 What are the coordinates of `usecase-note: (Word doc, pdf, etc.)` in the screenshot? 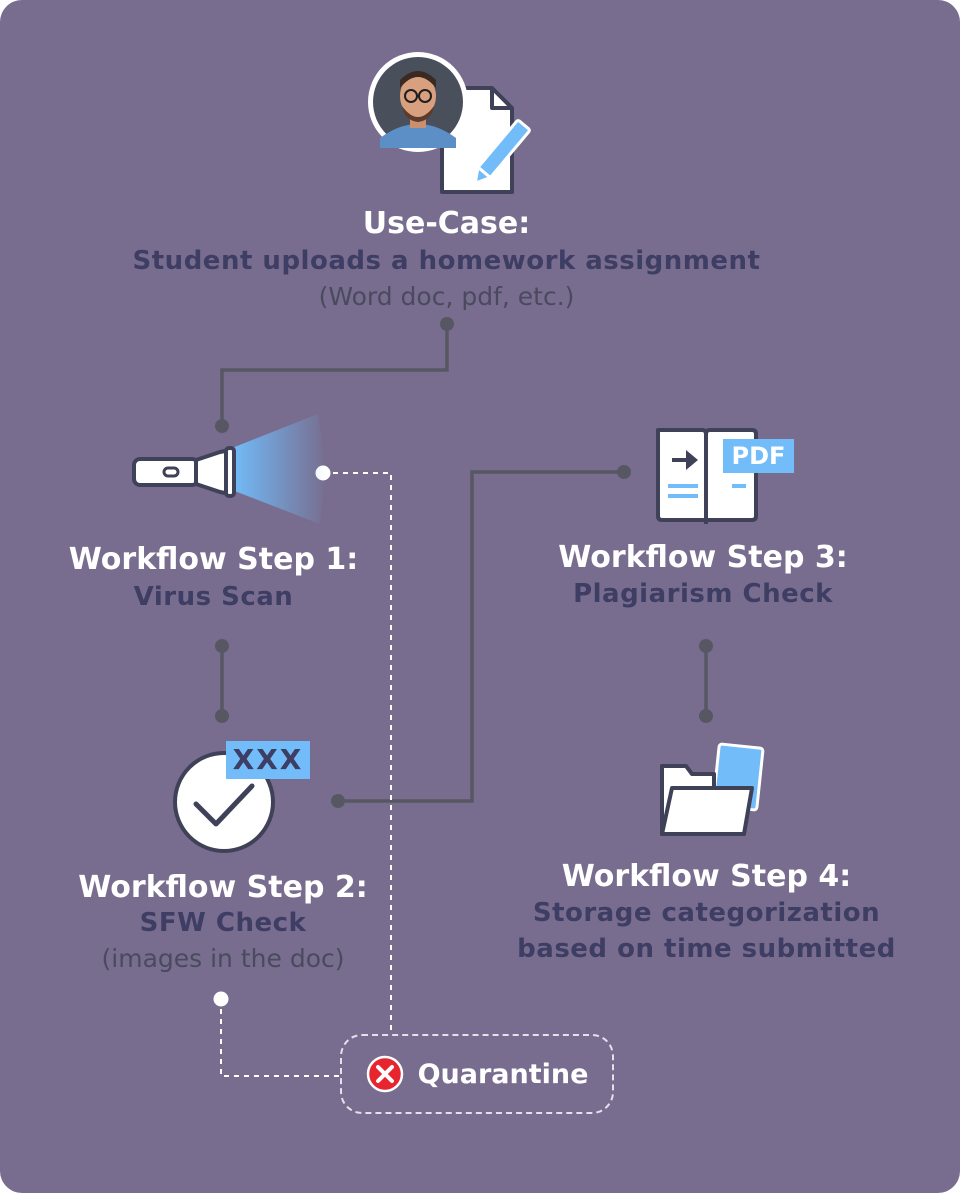 It's located at (446, 296).